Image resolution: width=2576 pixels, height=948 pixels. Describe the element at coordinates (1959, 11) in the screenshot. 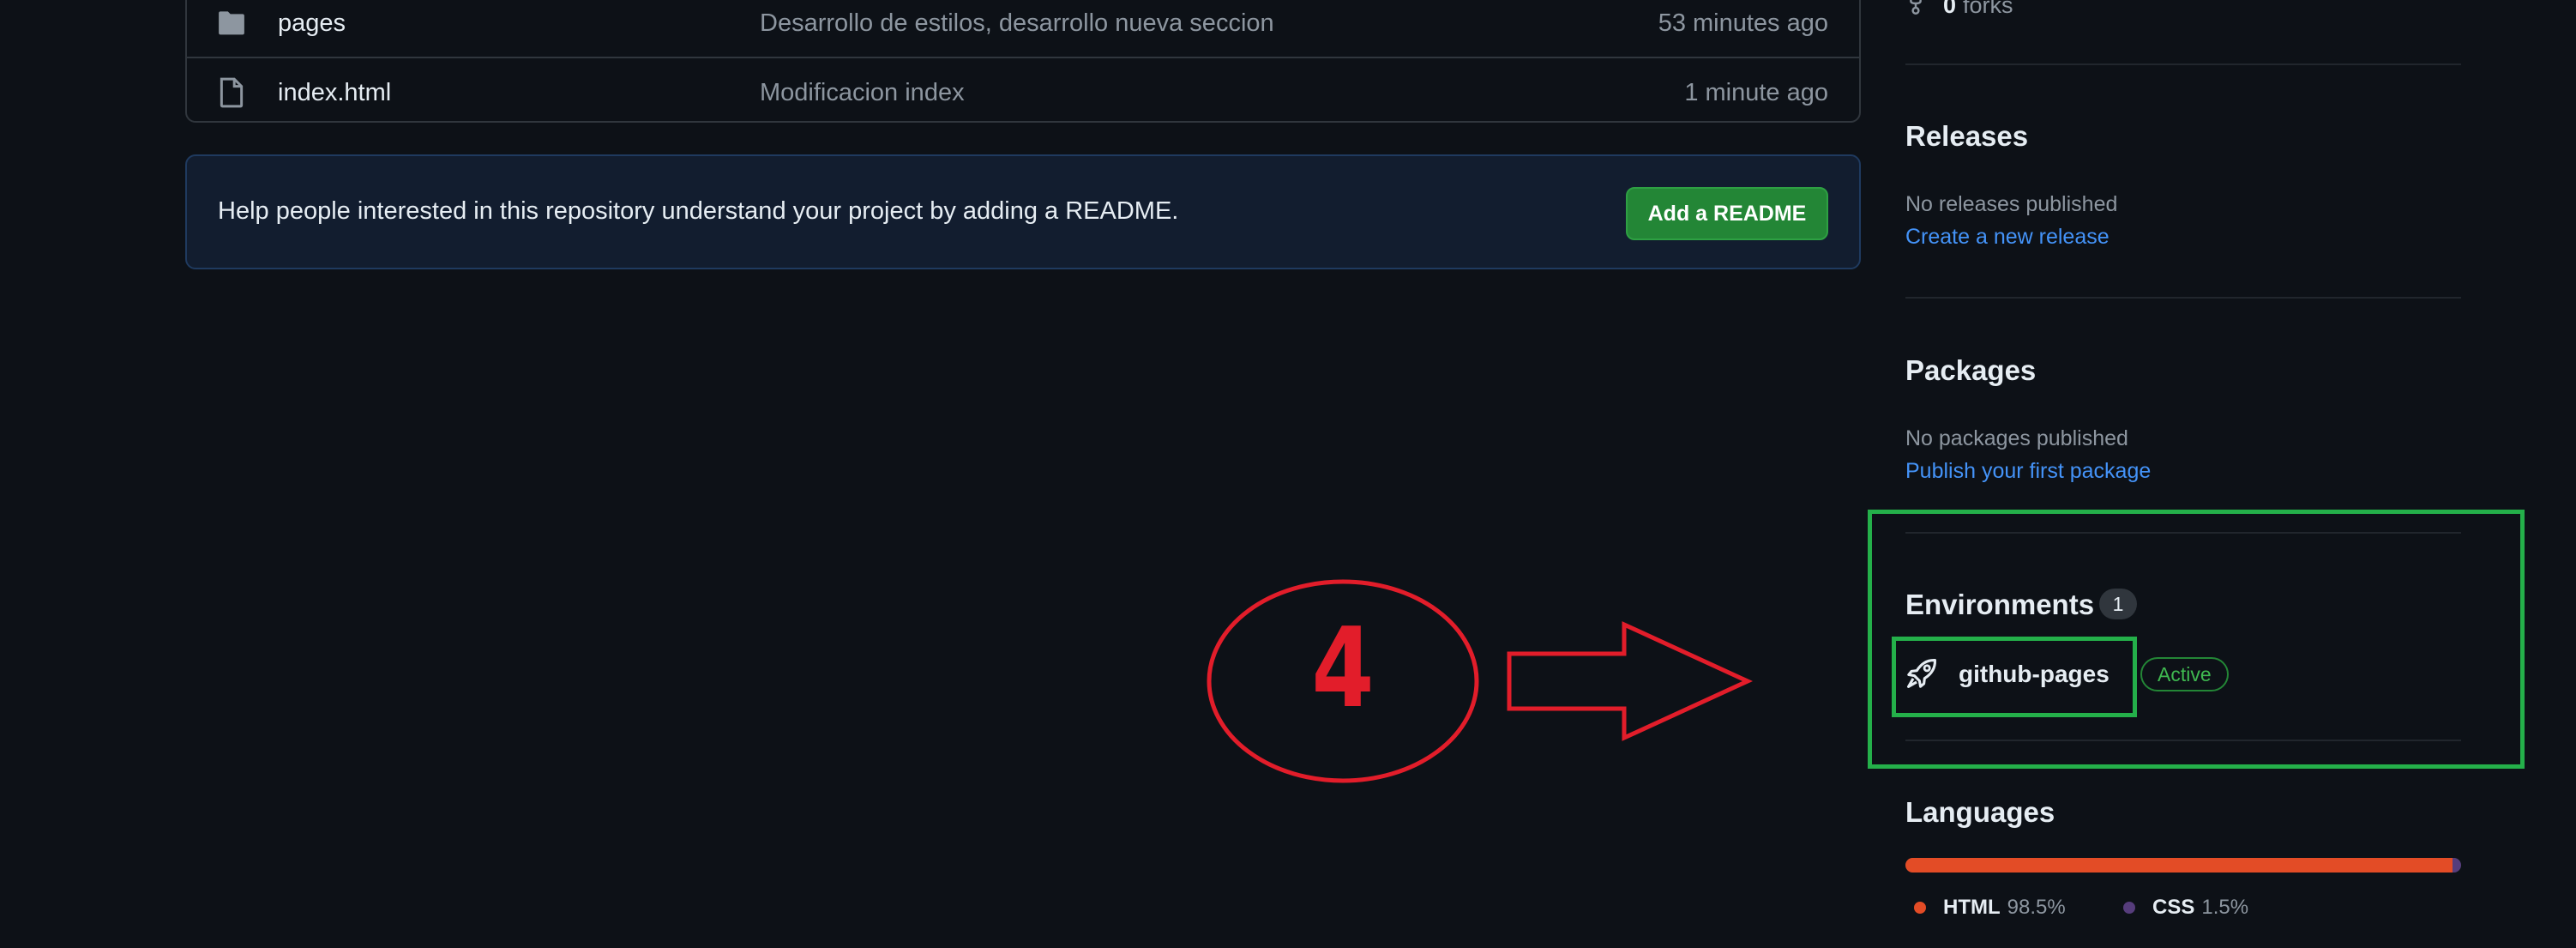

I see `forks-link: 0 forks` at that location.